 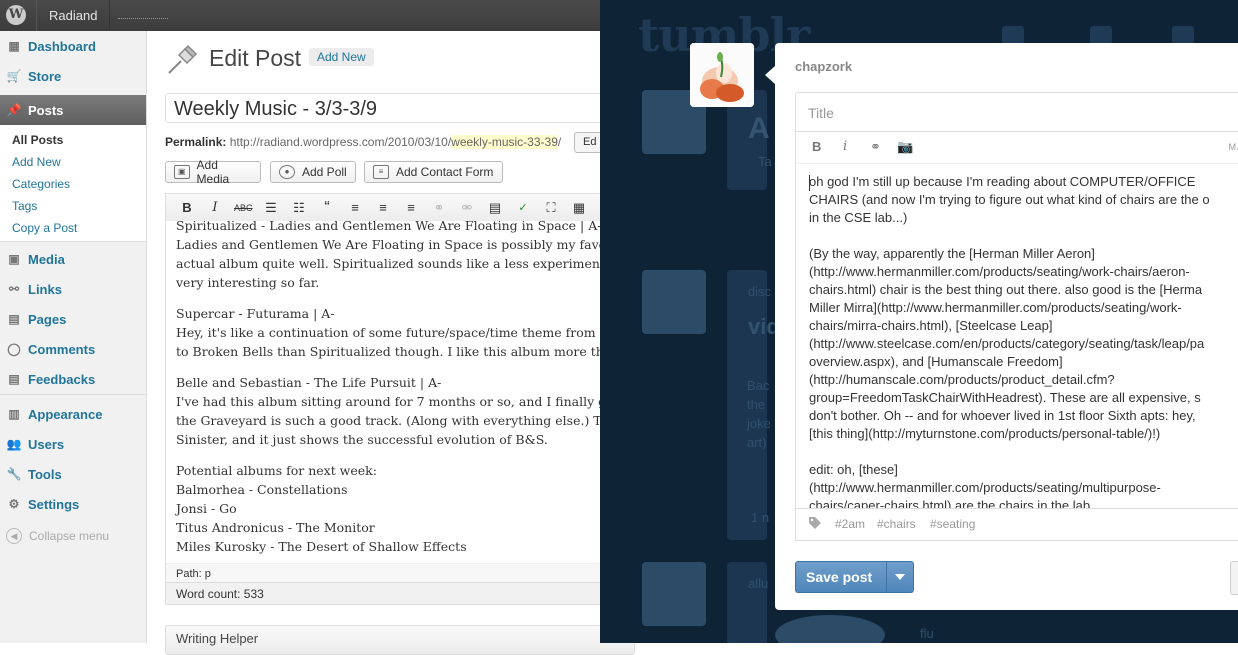 What do you see at coordinates (14, 319) in the screenshot?
I see `pages-icon: ▤` at bounding box center [14, 319].